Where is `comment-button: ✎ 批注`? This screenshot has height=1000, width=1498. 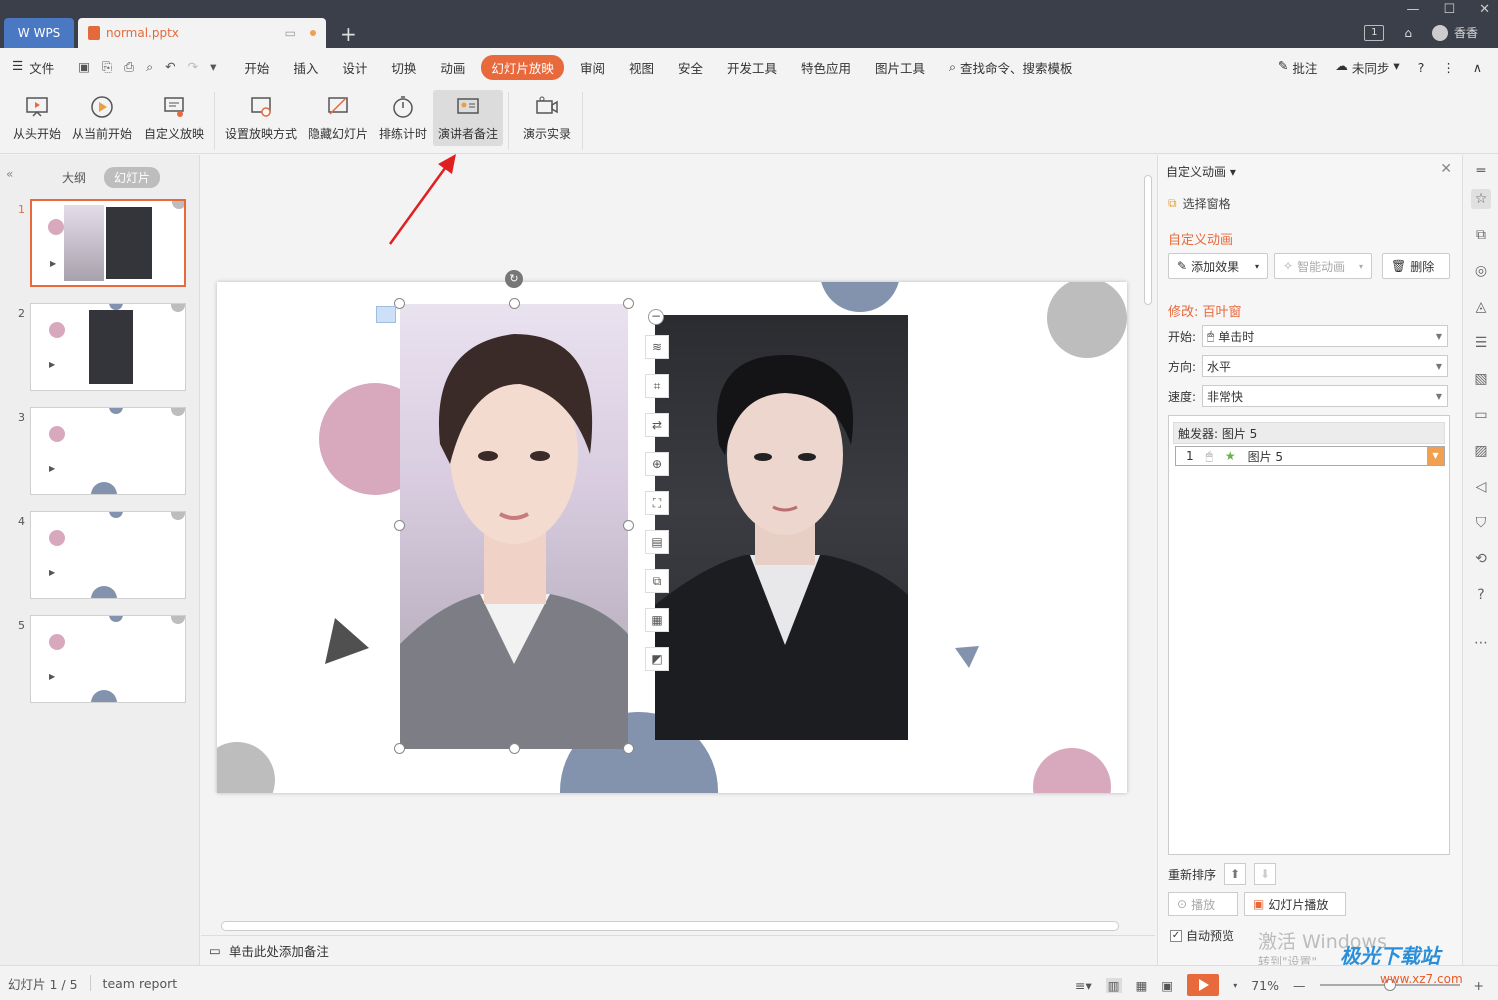 comment-button: ✎ 批注 is located at coordinates (1298, 67).